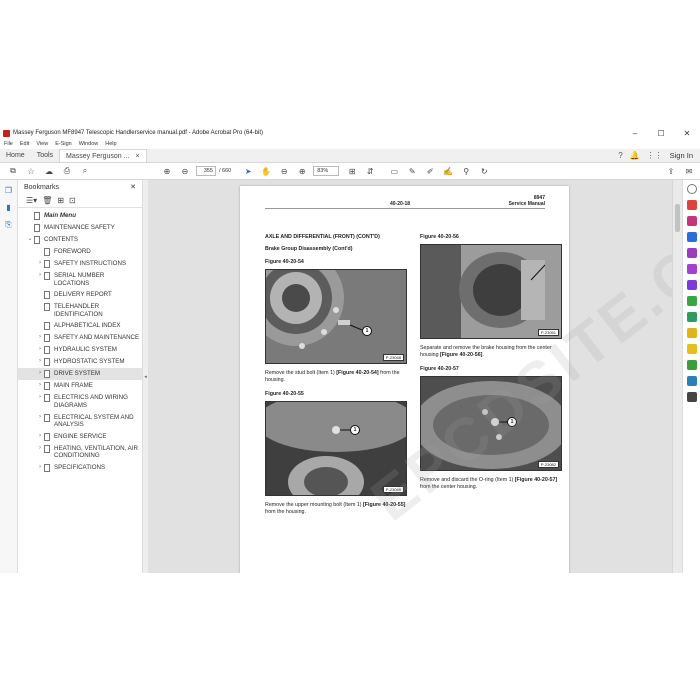 Image resolution: width=700 pixels, height=700 pixels. I want to click on figure-55-photo: 1 P-23049, so click(336, 449).